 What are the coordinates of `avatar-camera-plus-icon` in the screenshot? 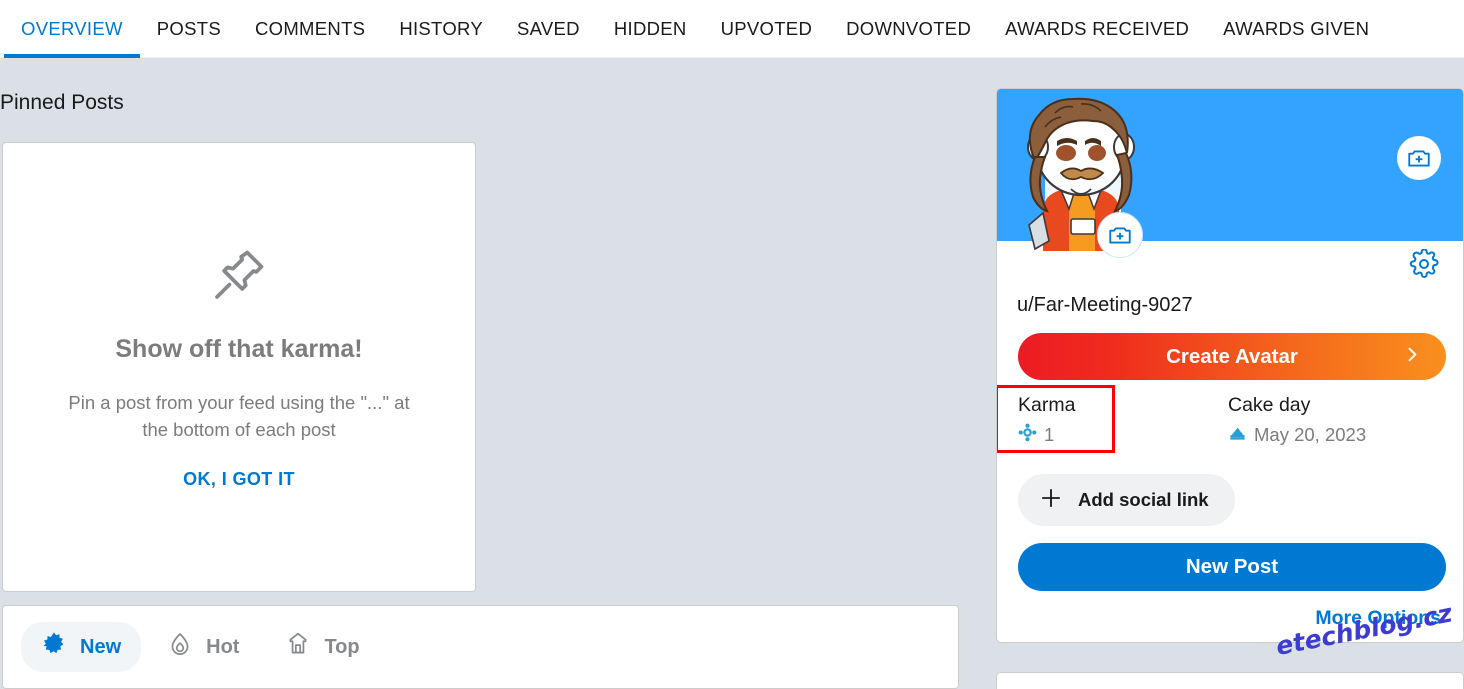 It's located at (1120, 235).